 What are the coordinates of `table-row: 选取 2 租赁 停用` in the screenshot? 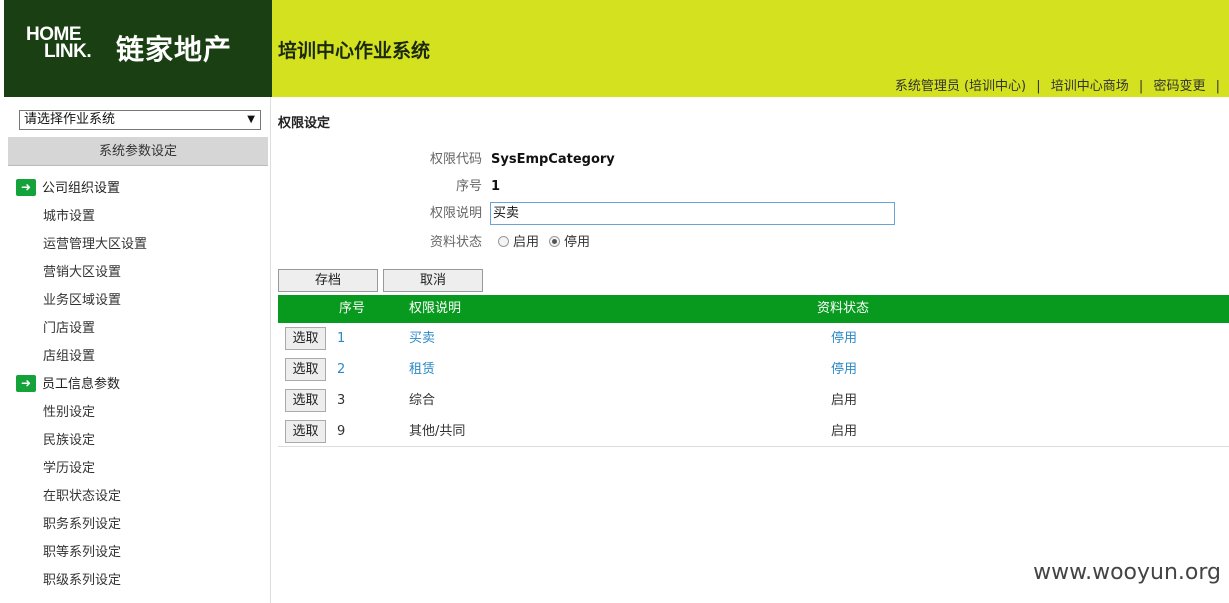 It's located at (753, 369).